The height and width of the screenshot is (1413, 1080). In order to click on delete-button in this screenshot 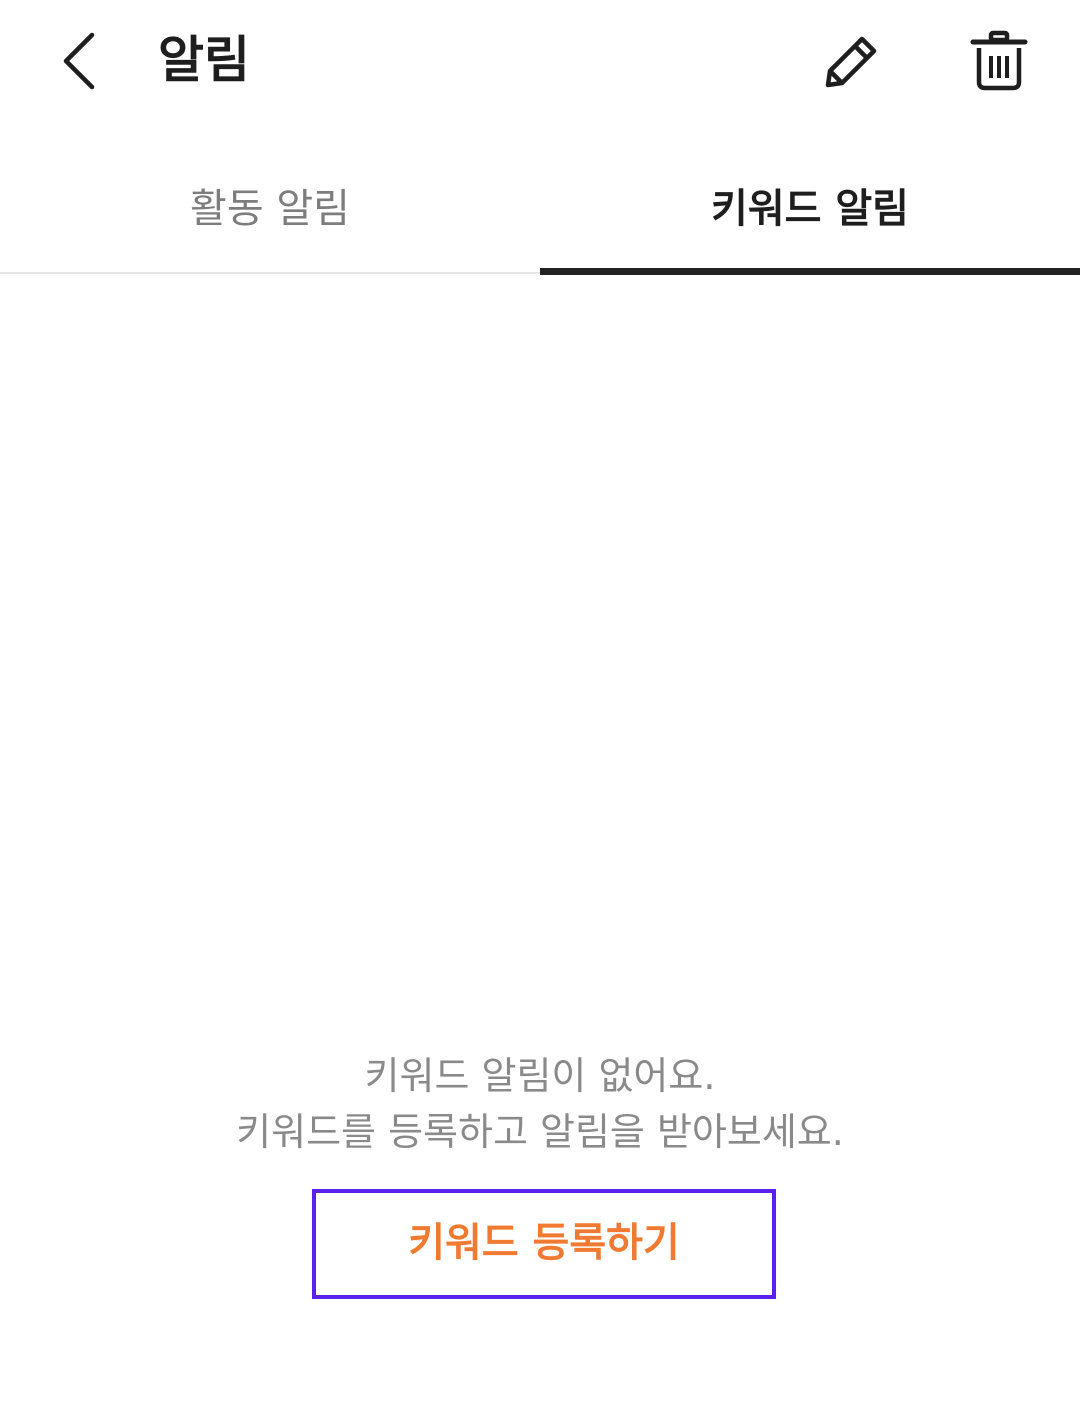, I will do `click(999, 61)`.